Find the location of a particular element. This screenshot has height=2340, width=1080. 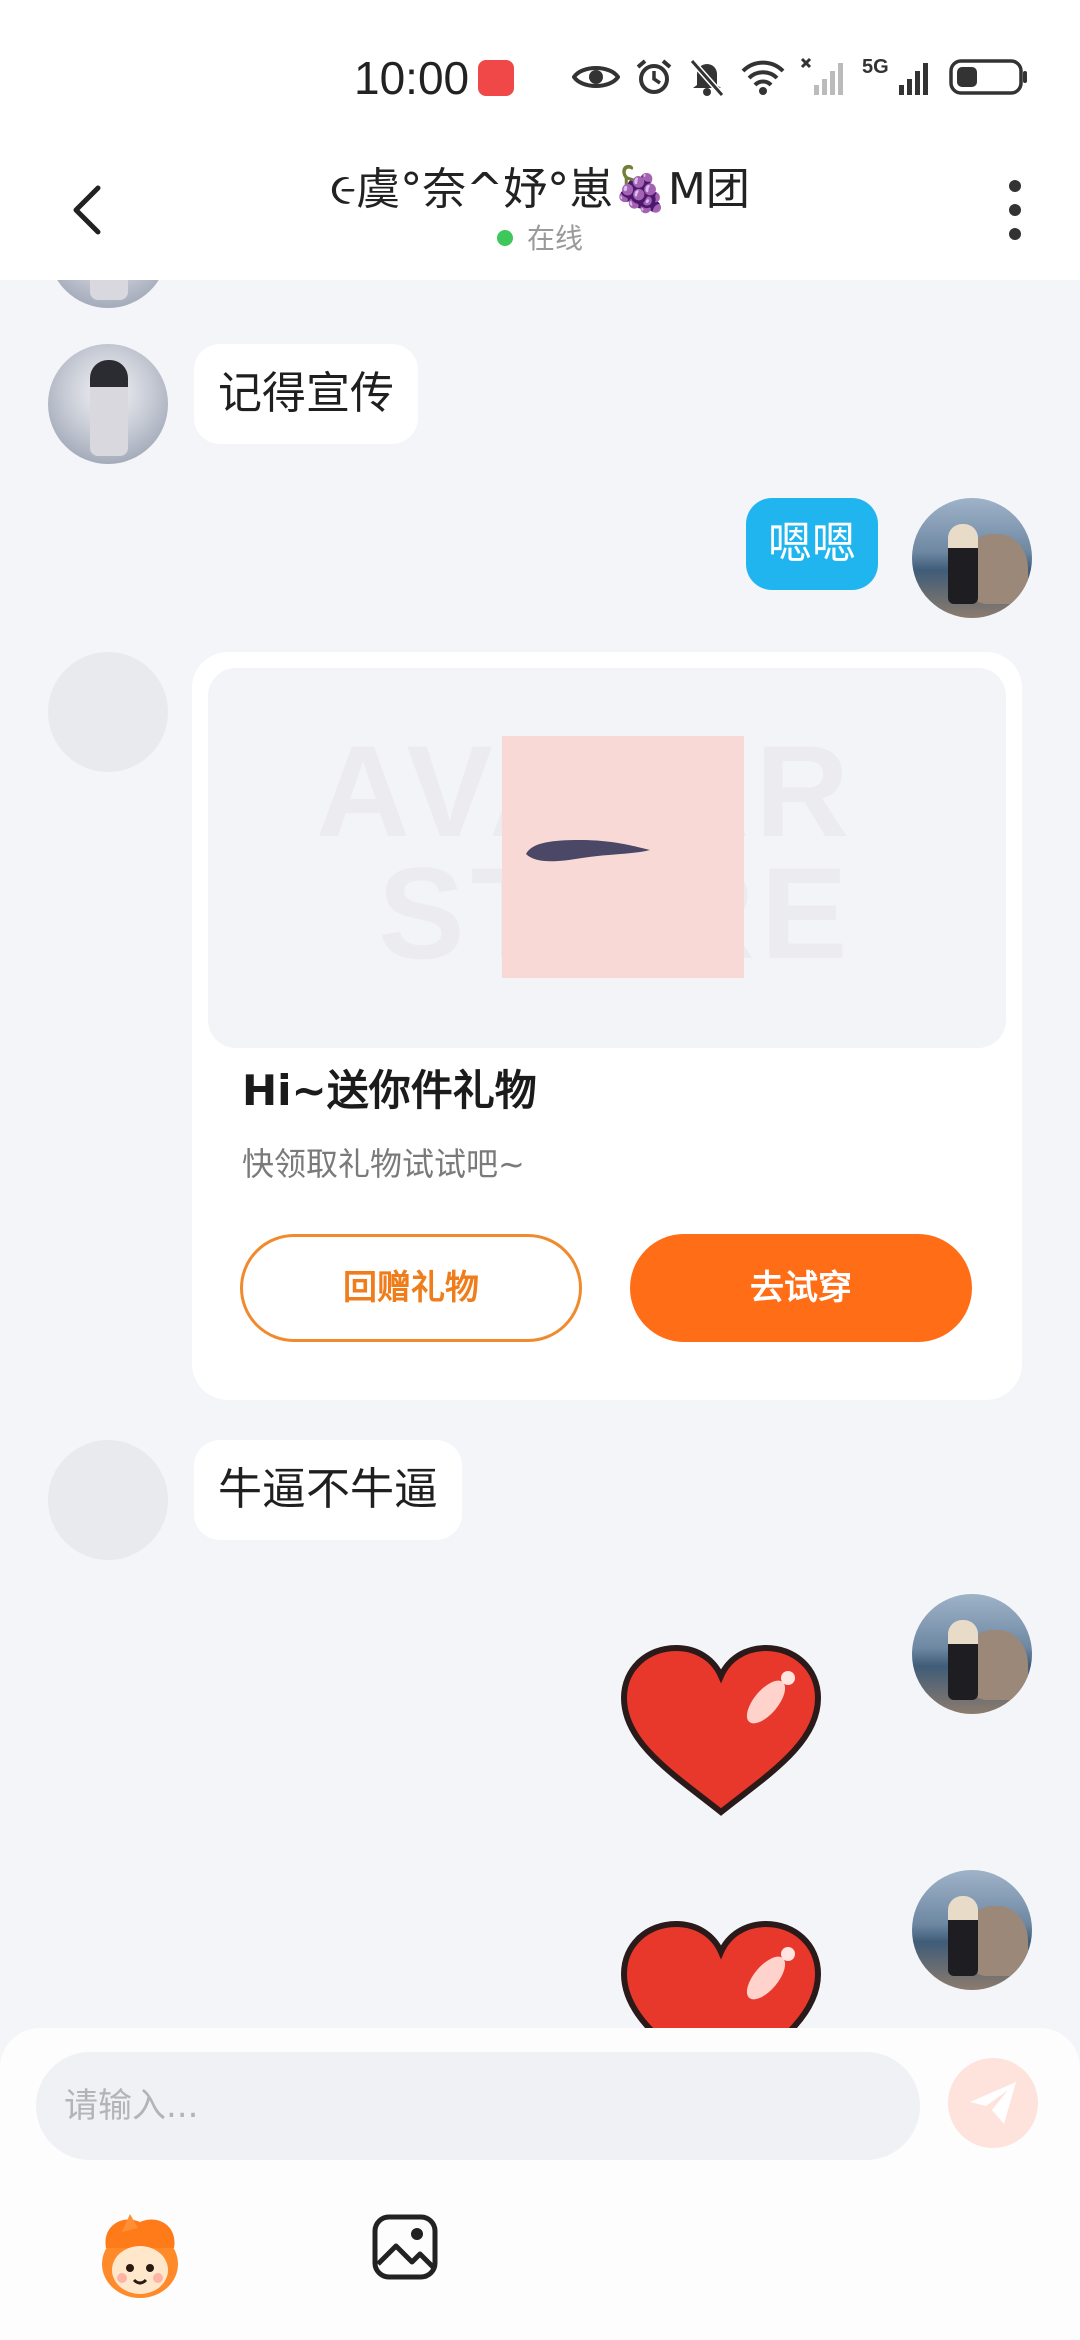

emoji-icon is located at coordinates (140, 2256).